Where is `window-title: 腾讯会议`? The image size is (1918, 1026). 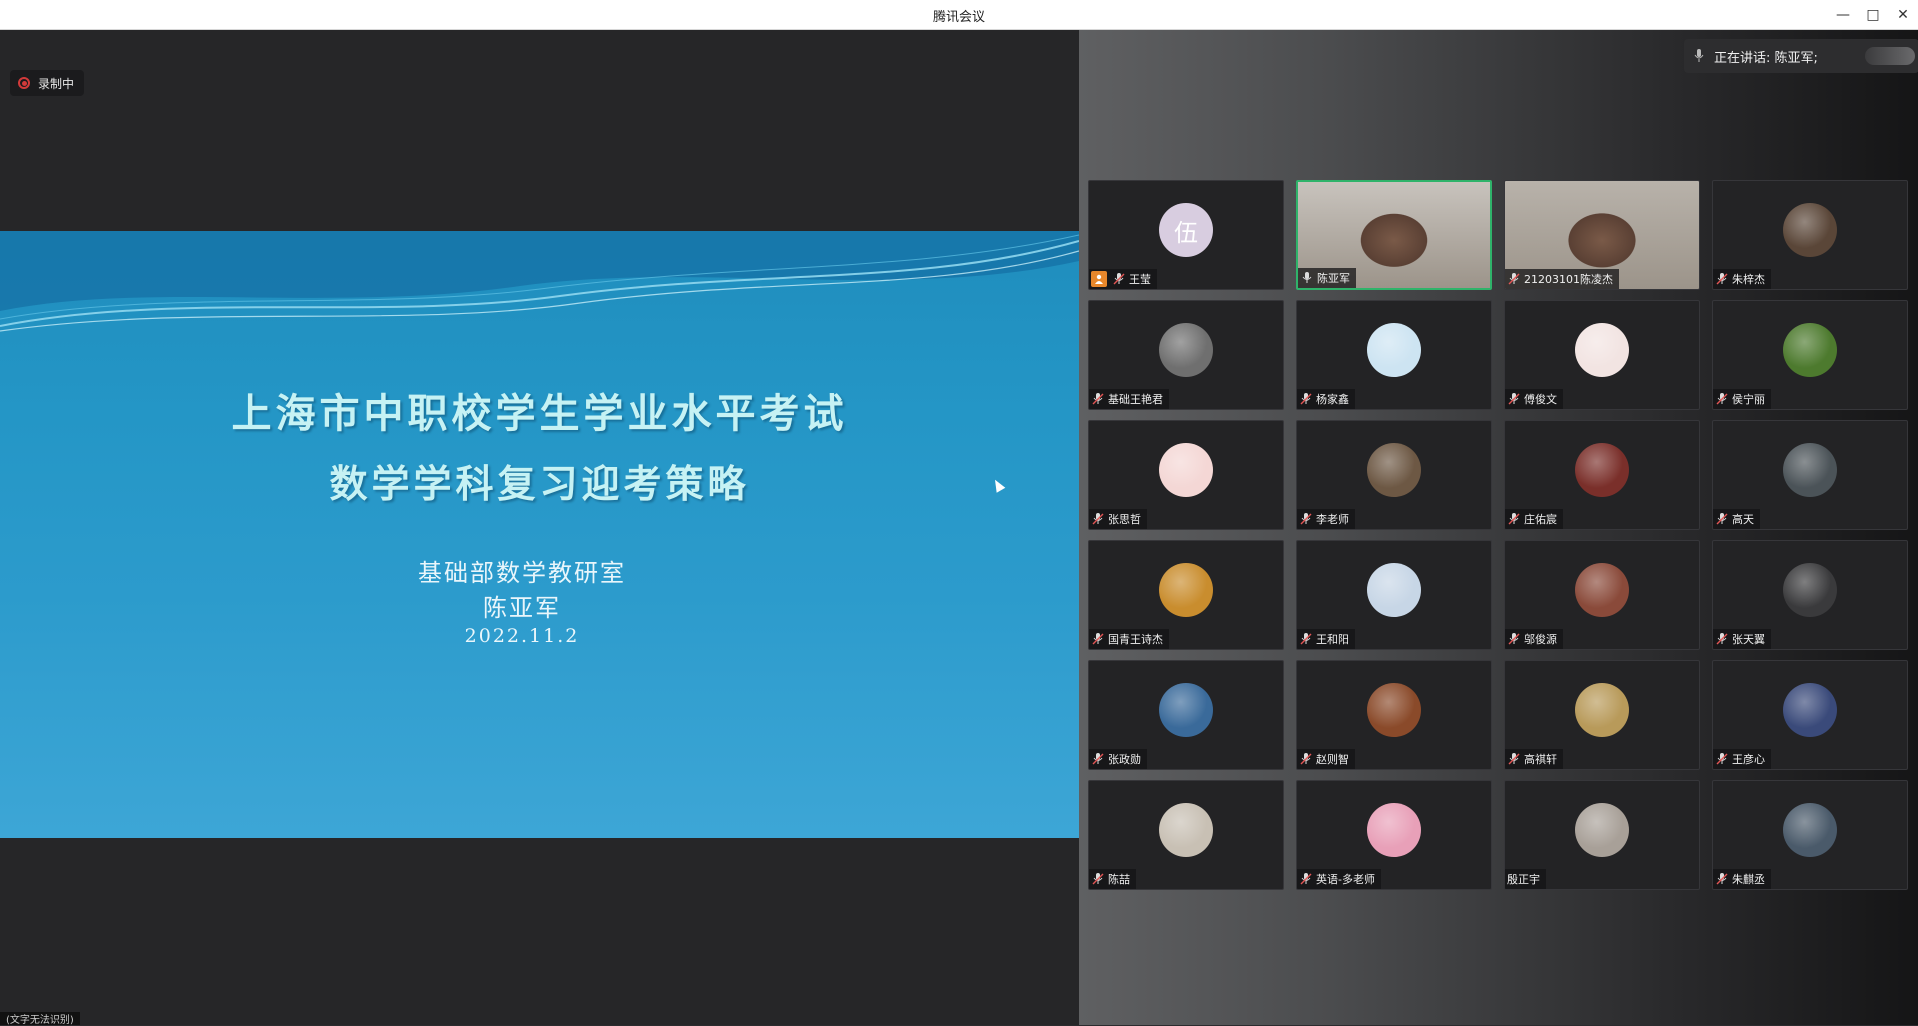
window-title: 腾讯会议 is located at coordinates (958, 17).